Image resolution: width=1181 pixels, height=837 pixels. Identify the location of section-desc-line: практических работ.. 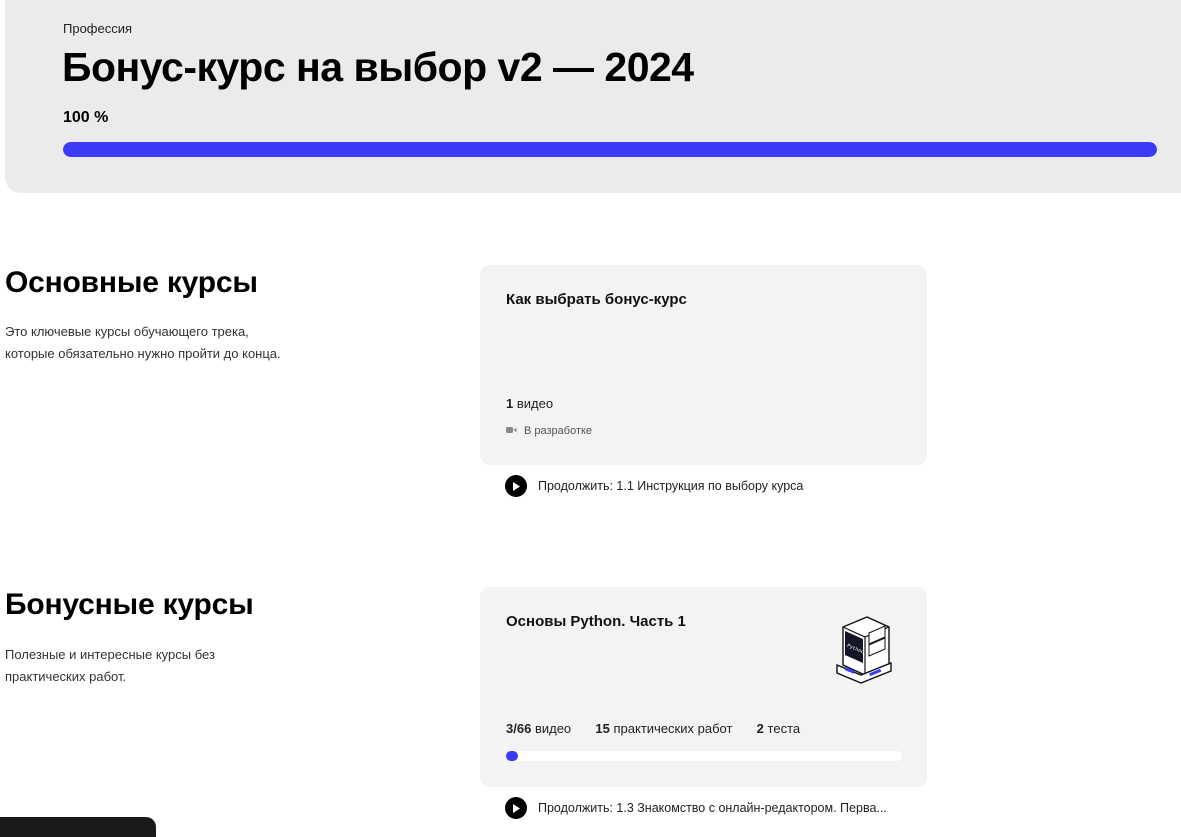
(66, 676).